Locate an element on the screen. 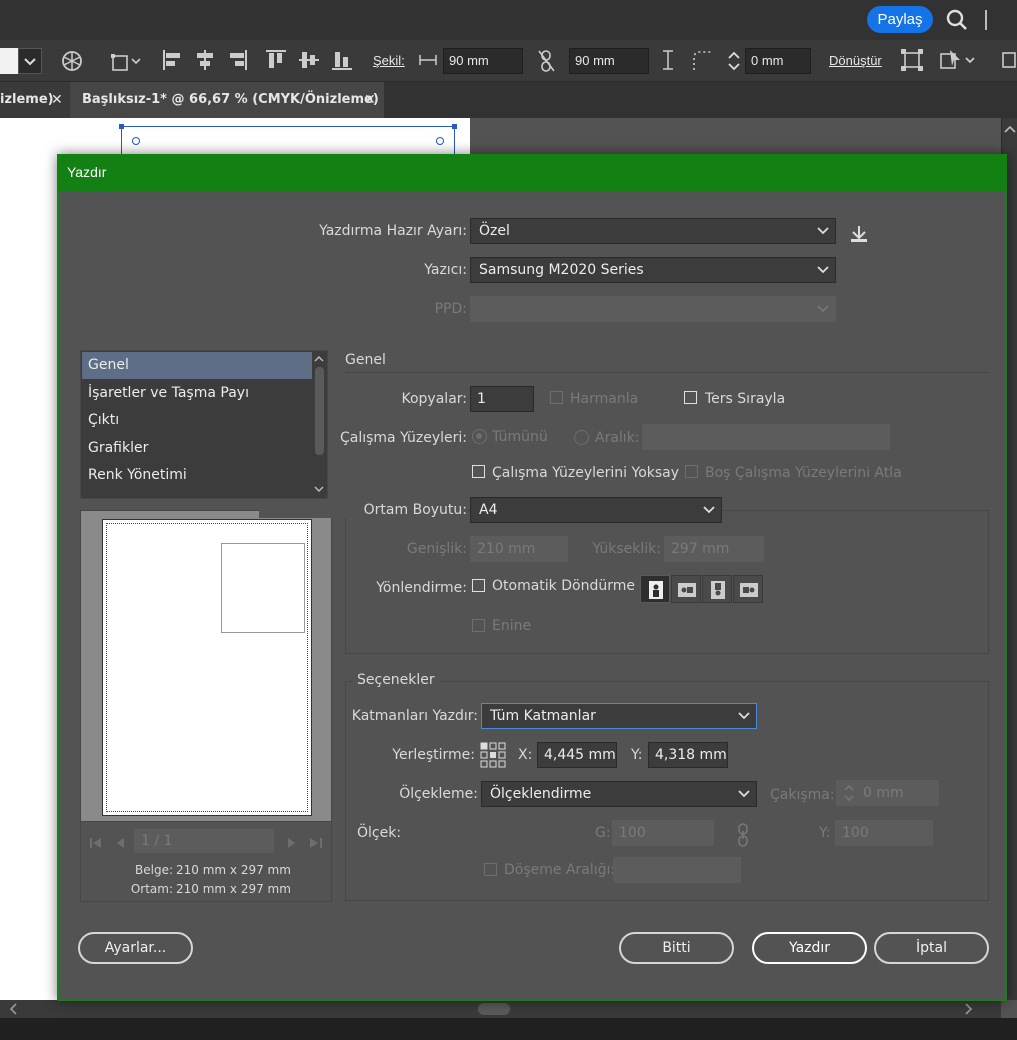  align-bottom-icon is located at coordinates (342, 60).